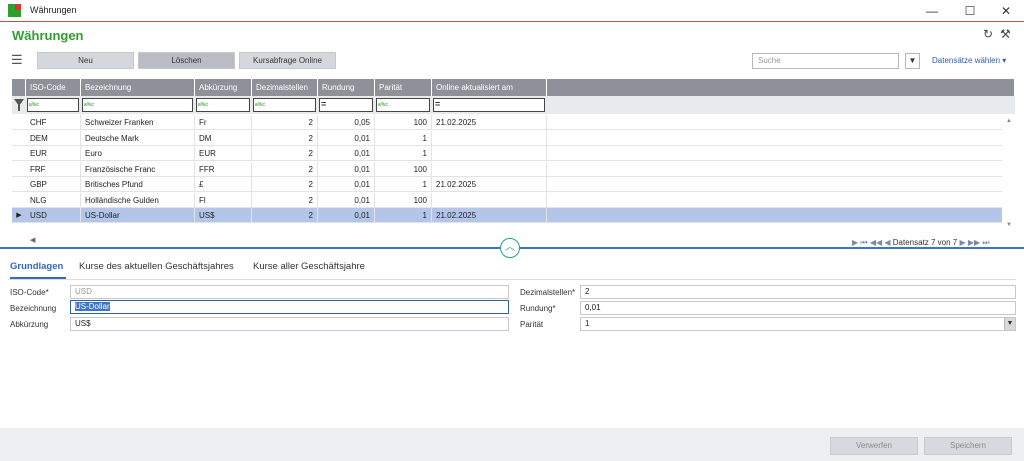 Image resolution: width=1024 pixels, height=461 pixels. I want to click on pager-first-icon: ⏮, so click(863, 242).